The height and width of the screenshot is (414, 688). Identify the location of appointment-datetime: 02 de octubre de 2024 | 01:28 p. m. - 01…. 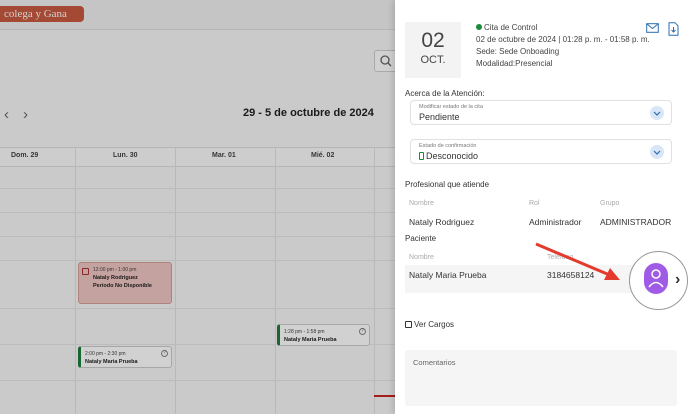
(563, 39).